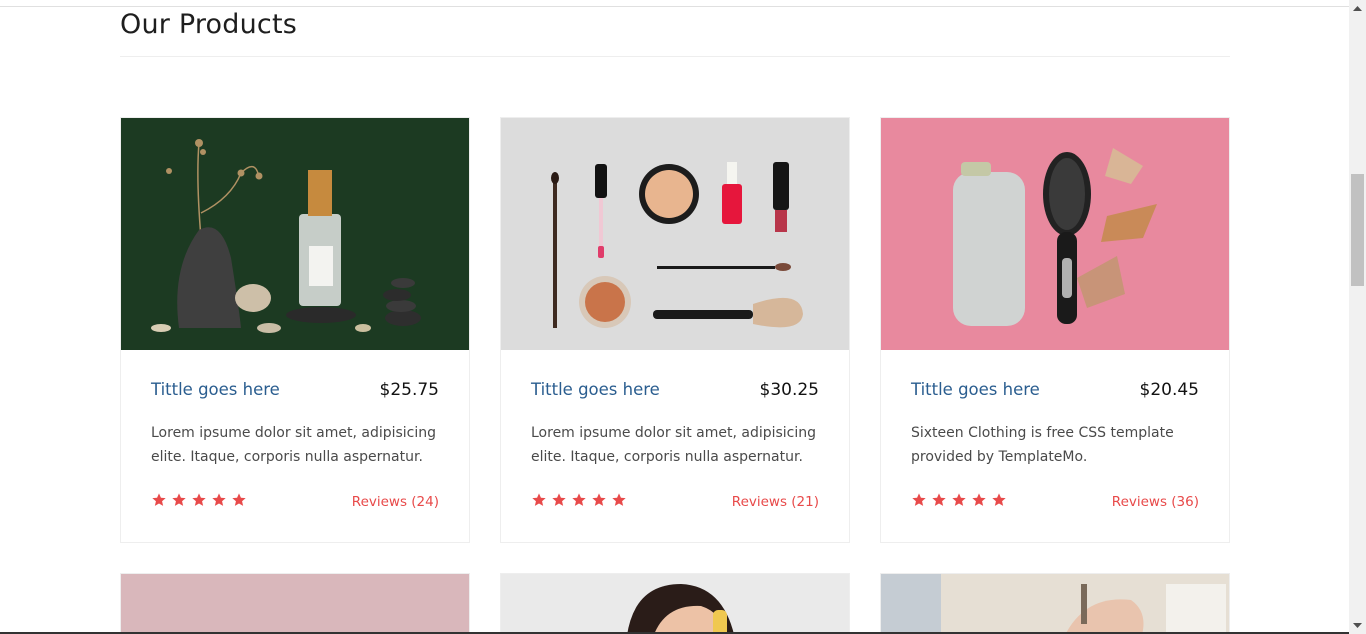 This screenshot has width=1366, height=634. I want to click on section-heading: Our Products, so click(675, 31).